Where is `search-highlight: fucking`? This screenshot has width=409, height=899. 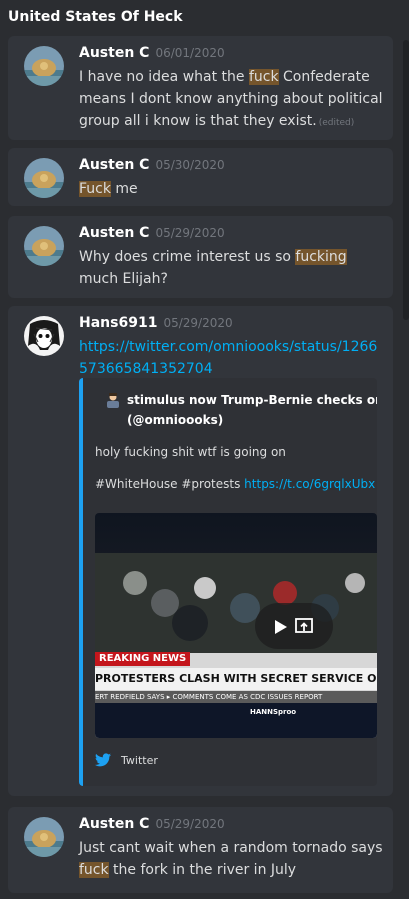
search-highlight: fucking is located at coordinates (321, 257).